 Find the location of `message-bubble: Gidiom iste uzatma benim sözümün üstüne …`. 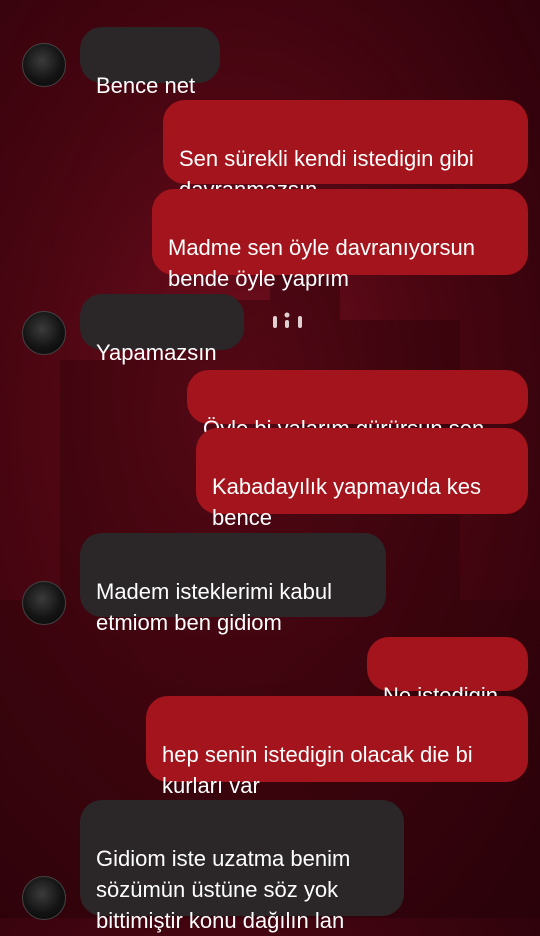

message-bubble: Gidiom iste uzatma benim sözümün üstüne … is located at coordinates (242, 866).